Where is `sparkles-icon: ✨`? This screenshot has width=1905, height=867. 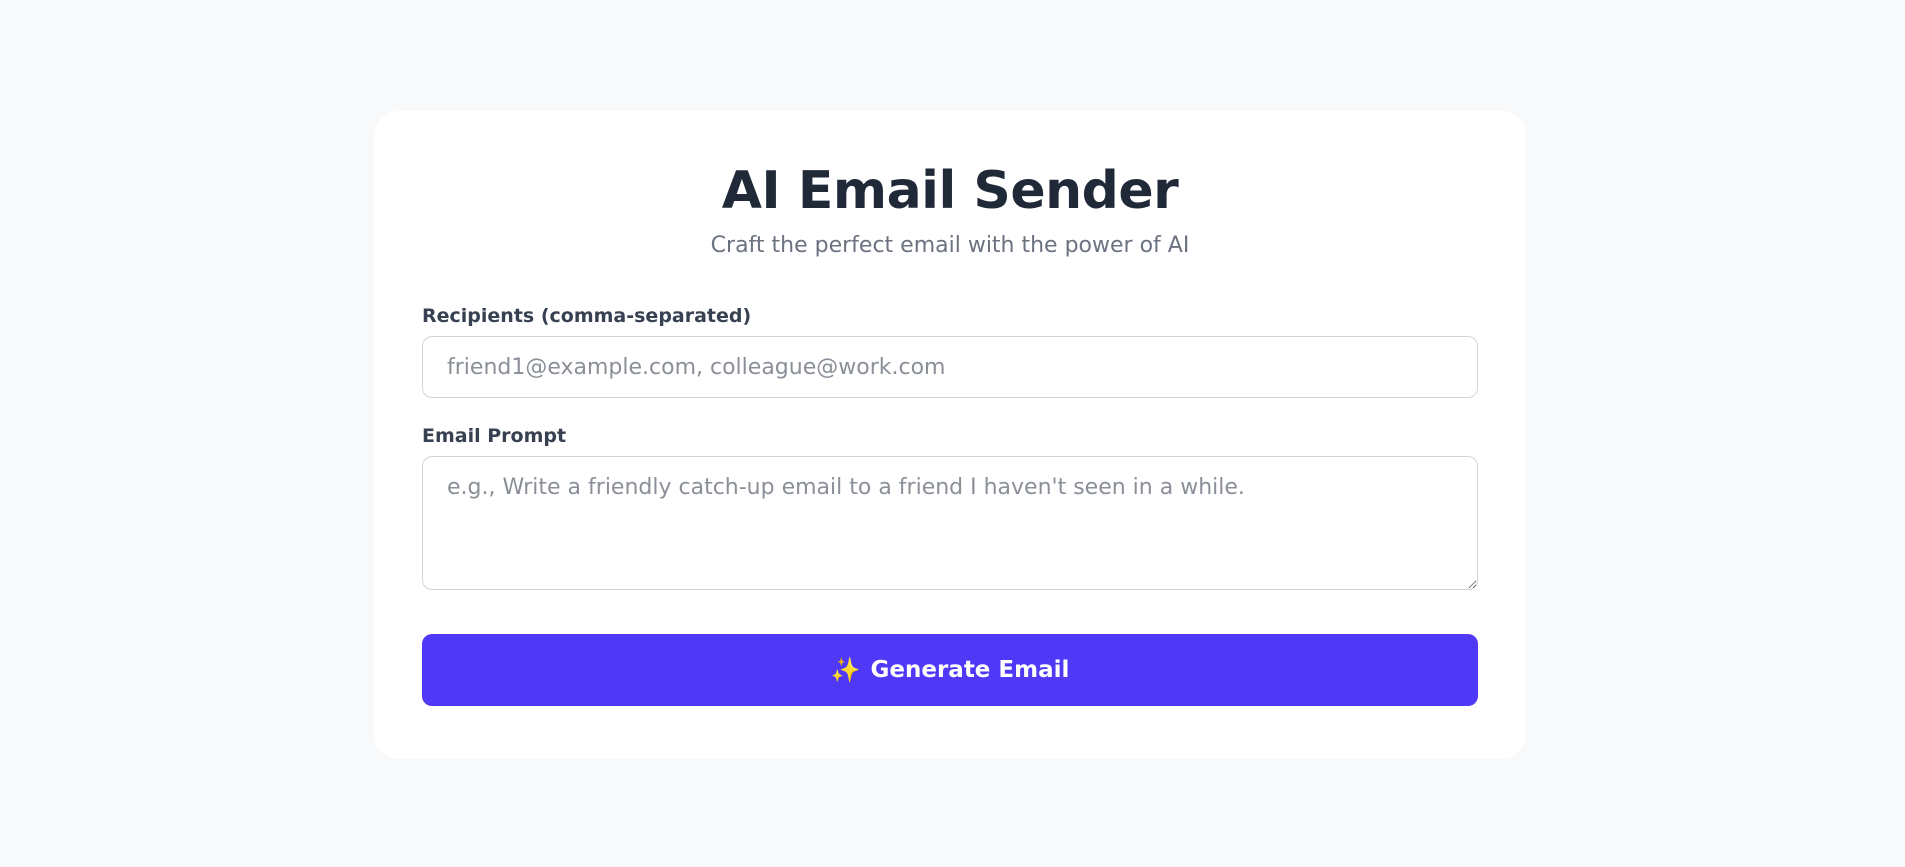
sparkles-icon: ✨ is located at coordinates (845, 670).